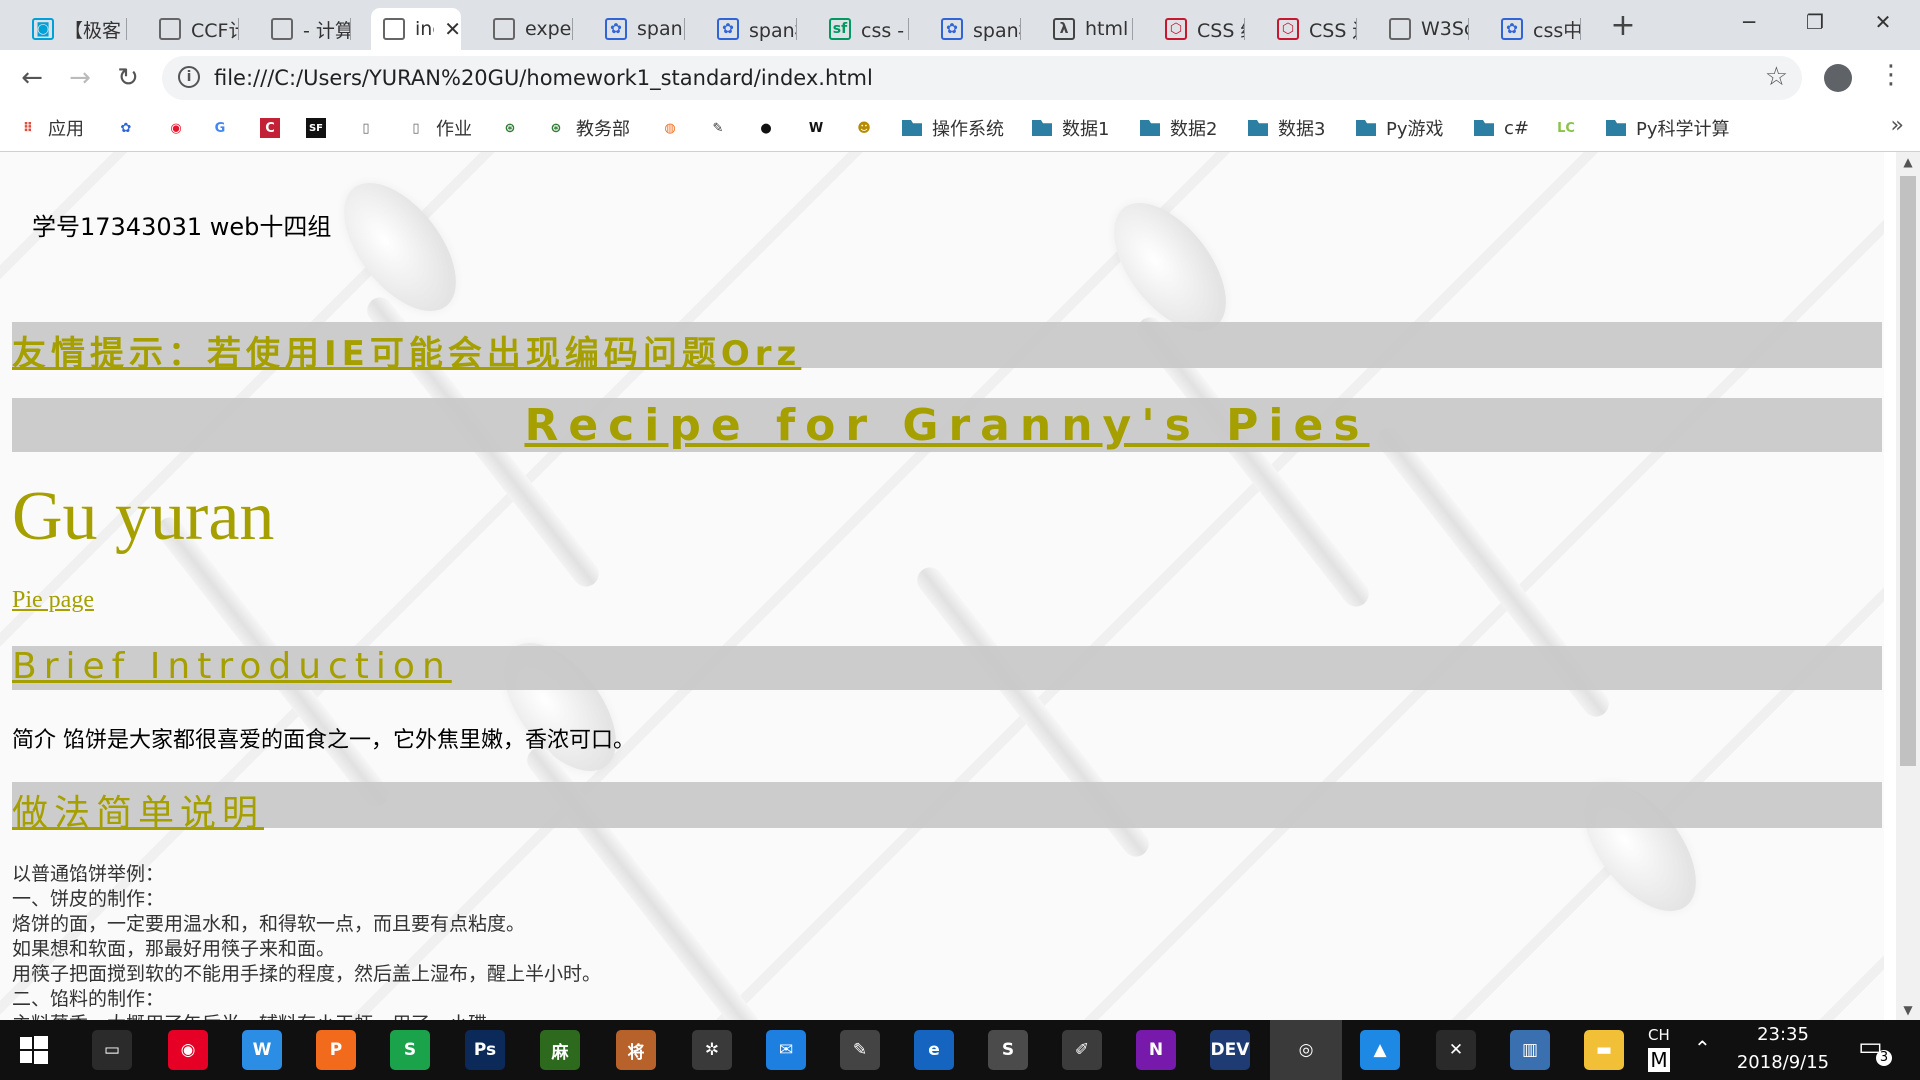 The width and height of the screenshot is (1920, 1080). What do you see at coordinates (1815, 22) in the screenshot?
I see `maximize-button: ❐` at bounding box center [1815, 22].